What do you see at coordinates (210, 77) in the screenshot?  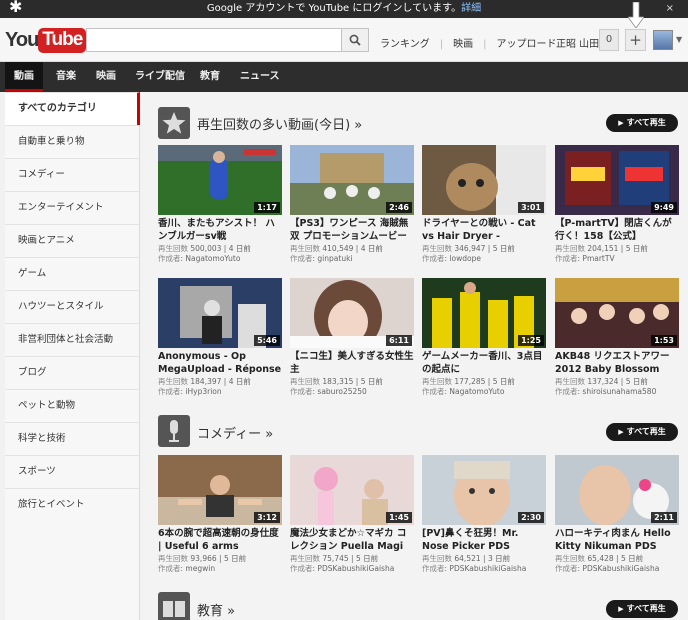 I see `tab-education: 教育` at bounding box center [210, 77].